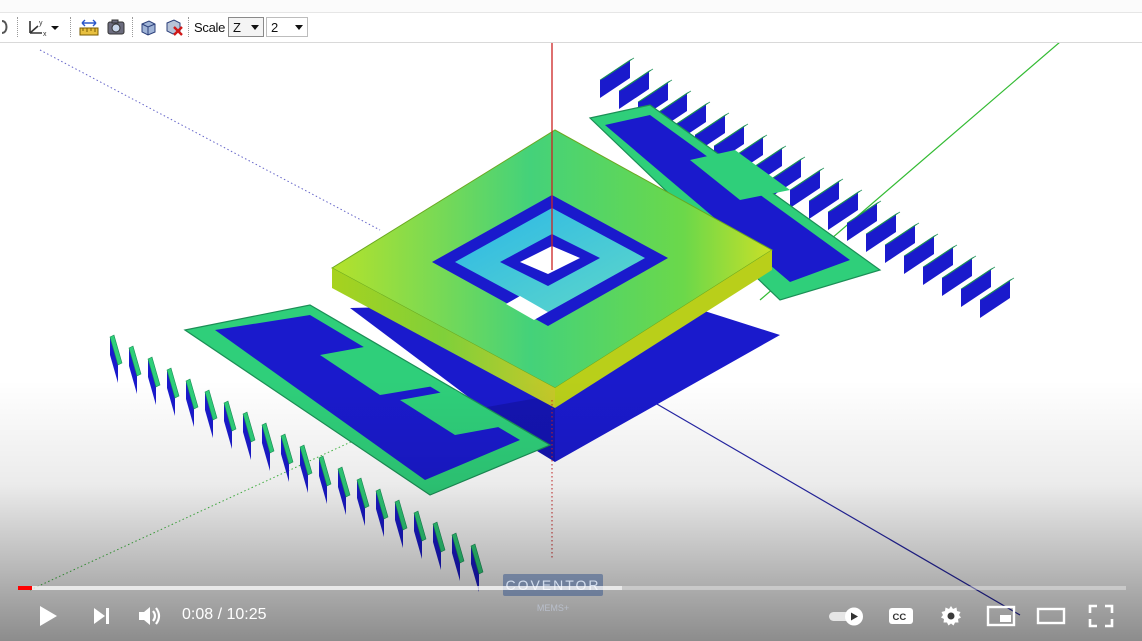 This screenshot has height=641, width=1142. I want to click on time-display: 0:08 / 10:25, so click(224, 614).